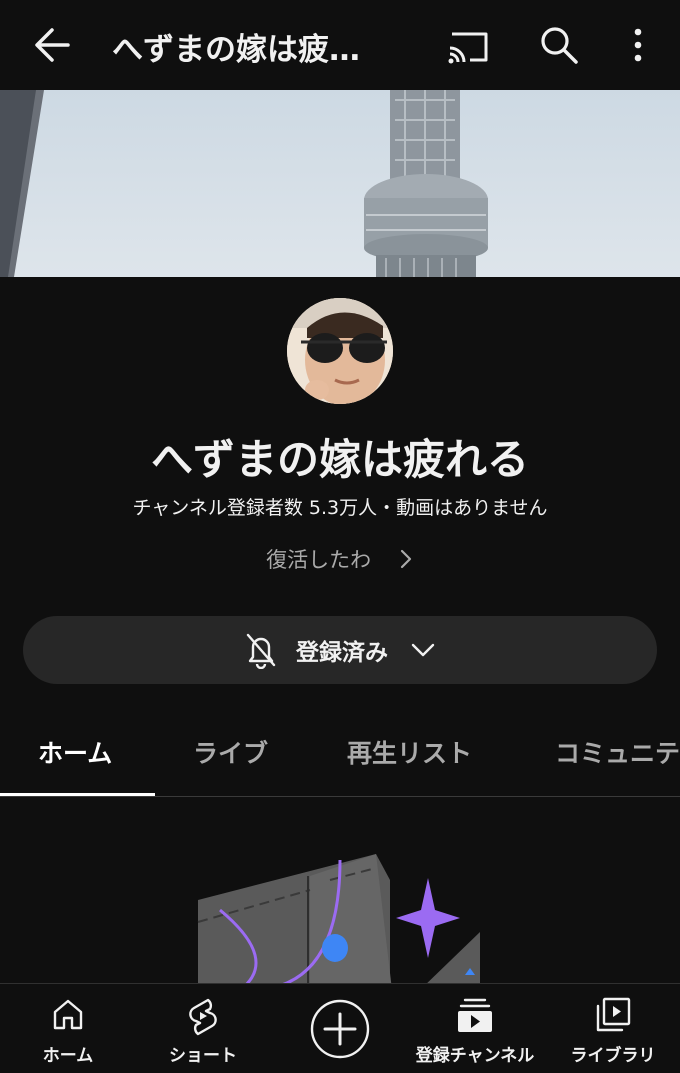  Describe the element at coordinates (77, 794) in the screenshot. I see `active-tab-indicator` at that location.